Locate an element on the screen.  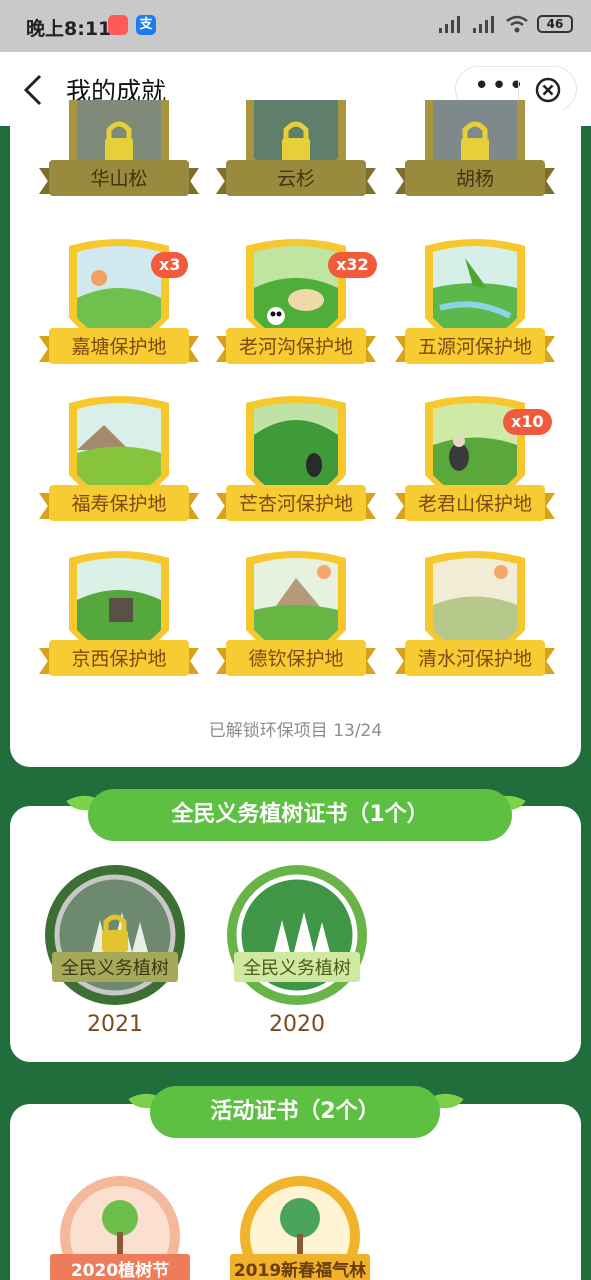
badge-label: 五源河保护地 is located at coordinates (474, 347).